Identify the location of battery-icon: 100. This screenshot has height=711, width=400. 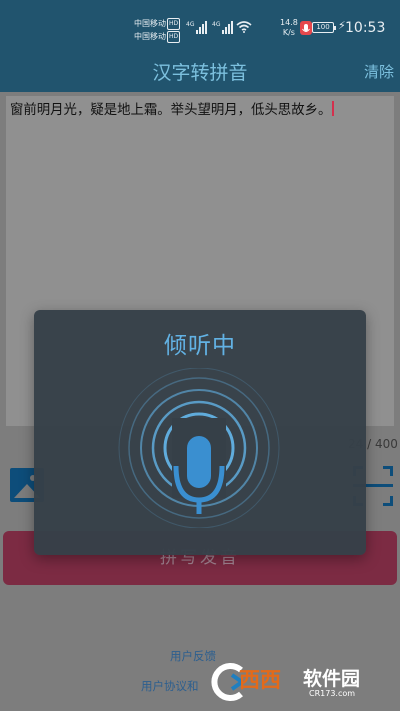
(324, 27).